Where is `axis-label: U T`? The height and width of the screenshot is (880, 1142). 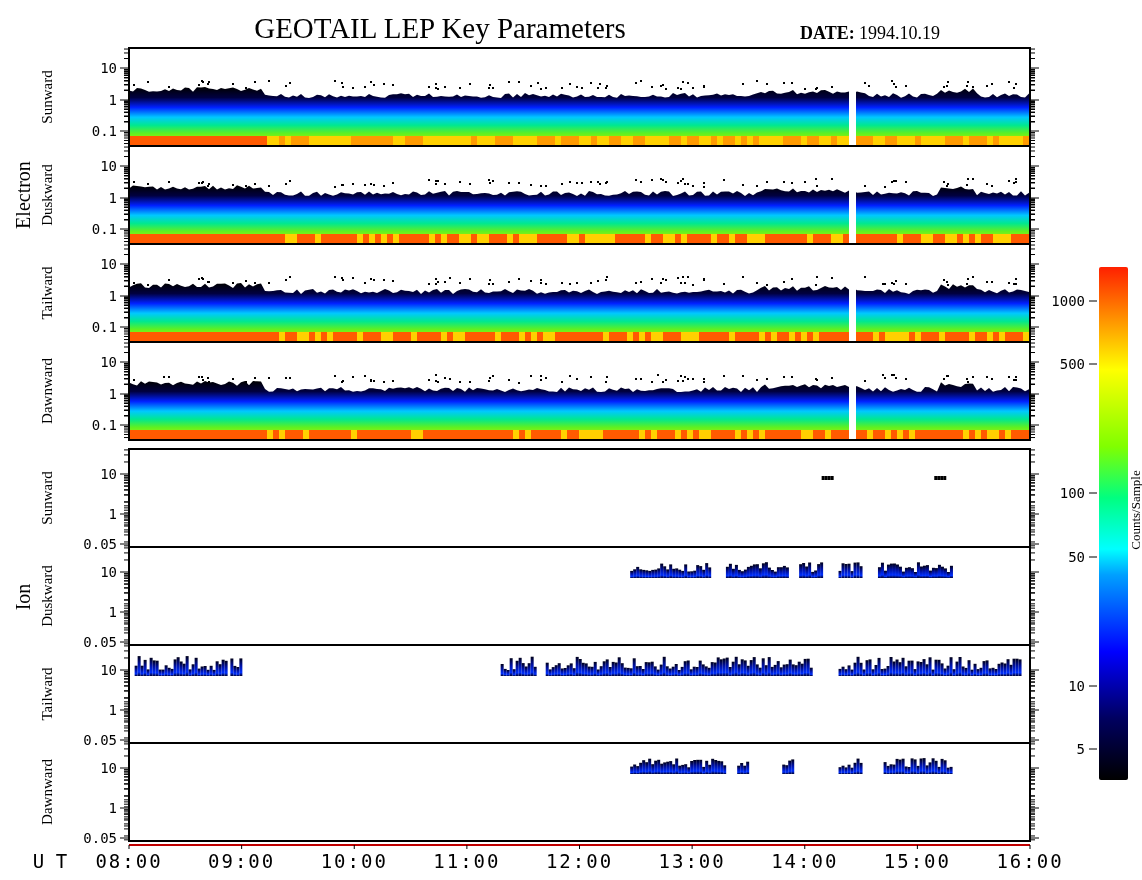
axis-label: U T is located at coordinates (50, 861).